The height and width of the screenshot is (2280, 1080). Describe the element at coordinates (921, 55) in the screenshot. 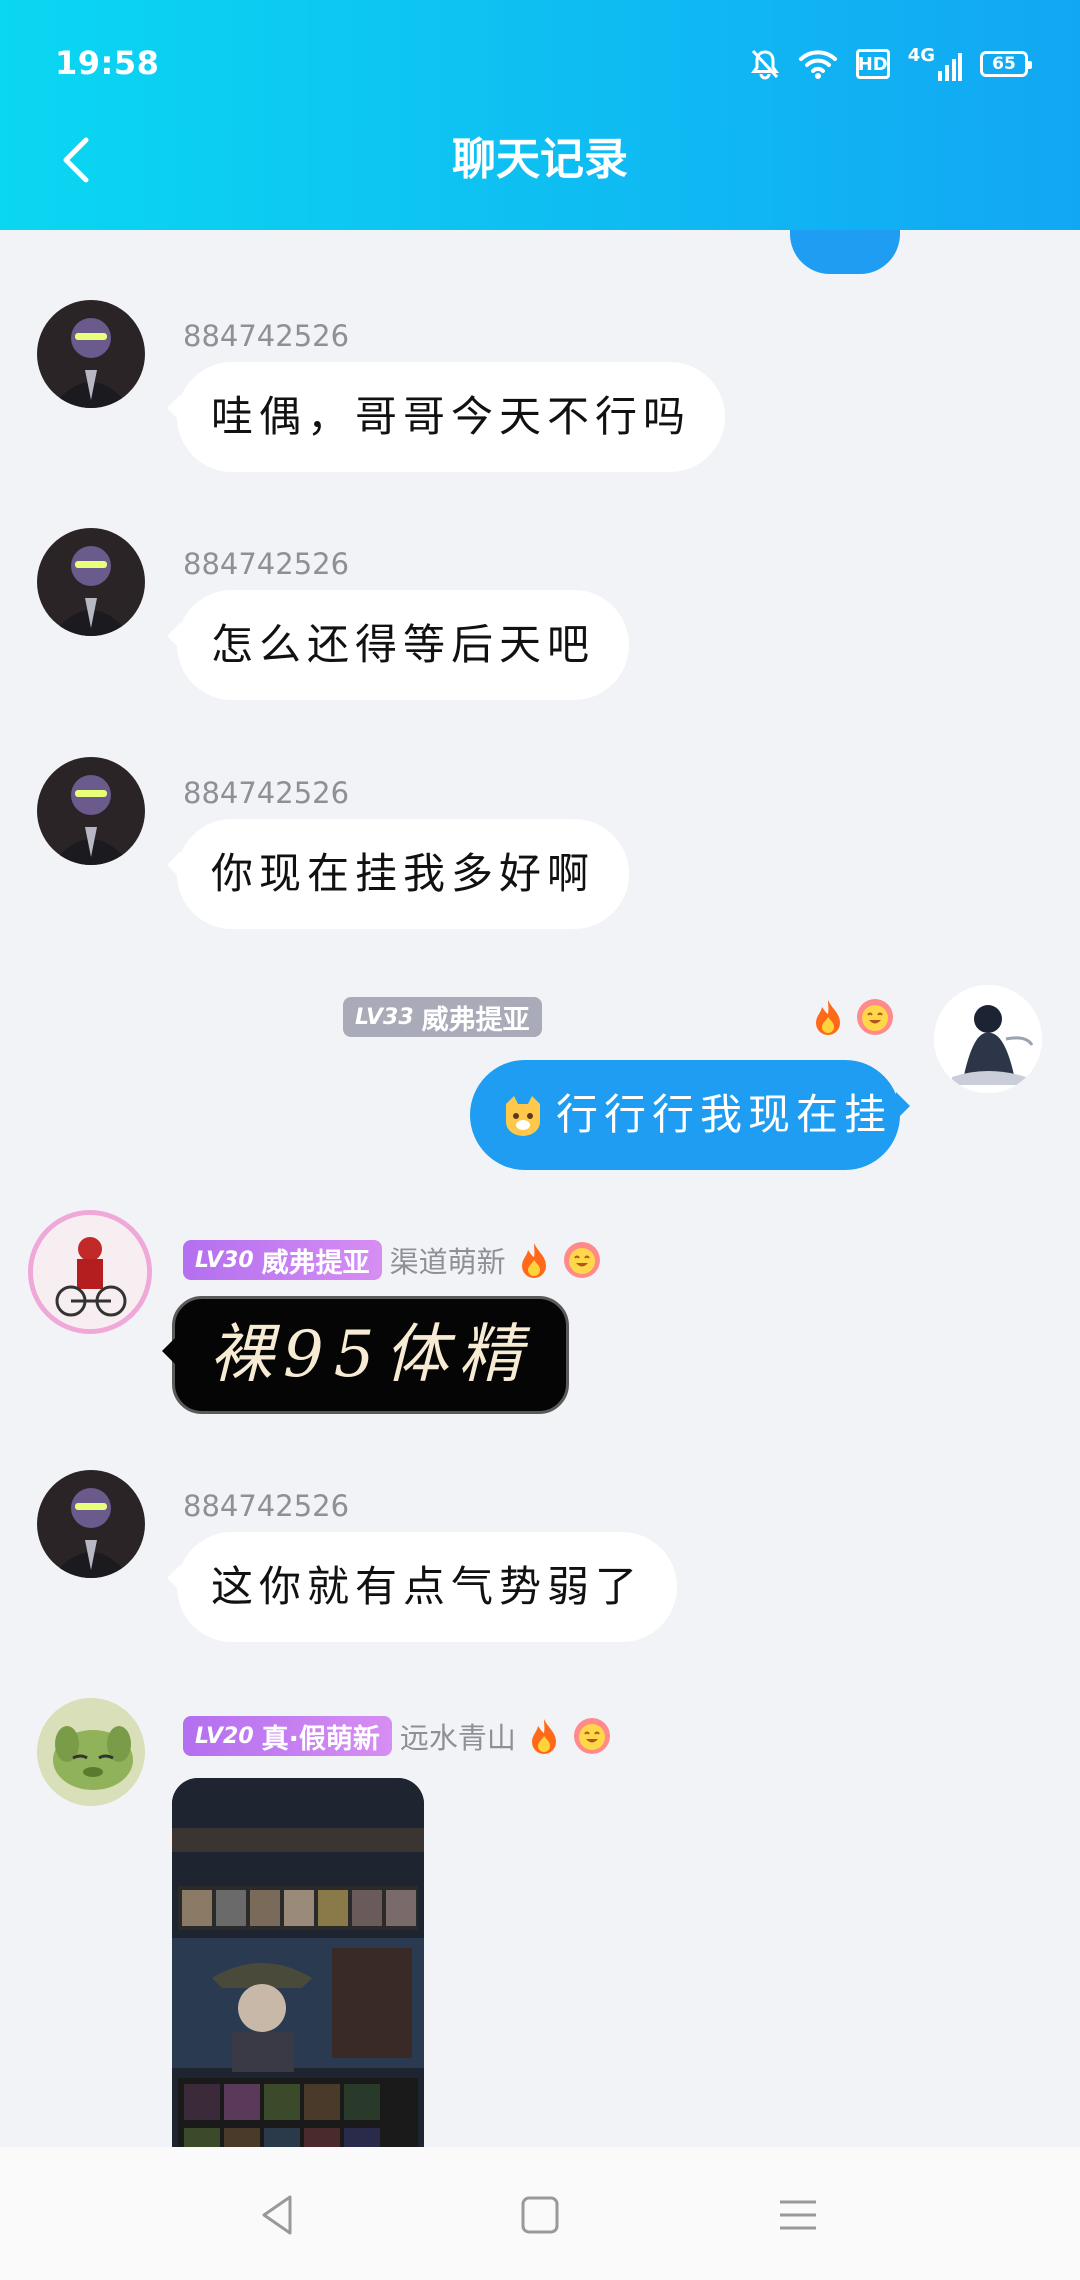

I see `network-type: 4G` at that location.